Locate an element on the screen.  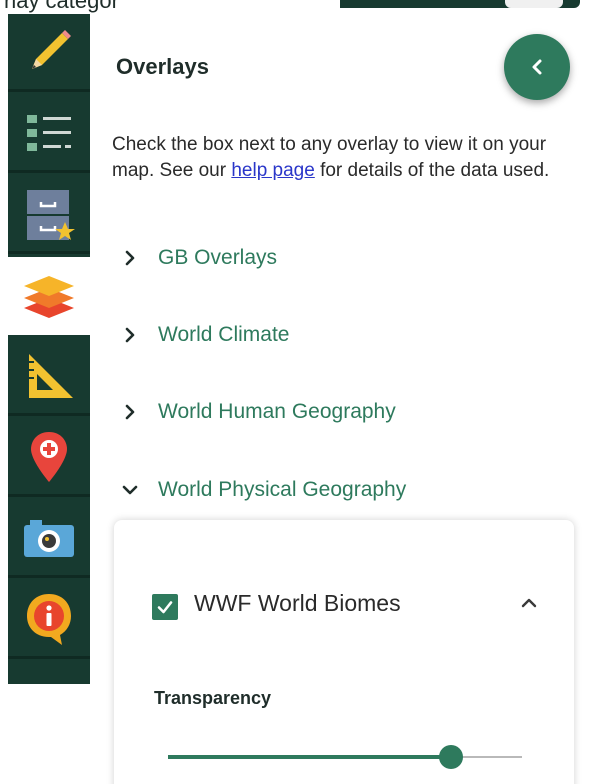
camera-icon is located at coordinates (49, 538).